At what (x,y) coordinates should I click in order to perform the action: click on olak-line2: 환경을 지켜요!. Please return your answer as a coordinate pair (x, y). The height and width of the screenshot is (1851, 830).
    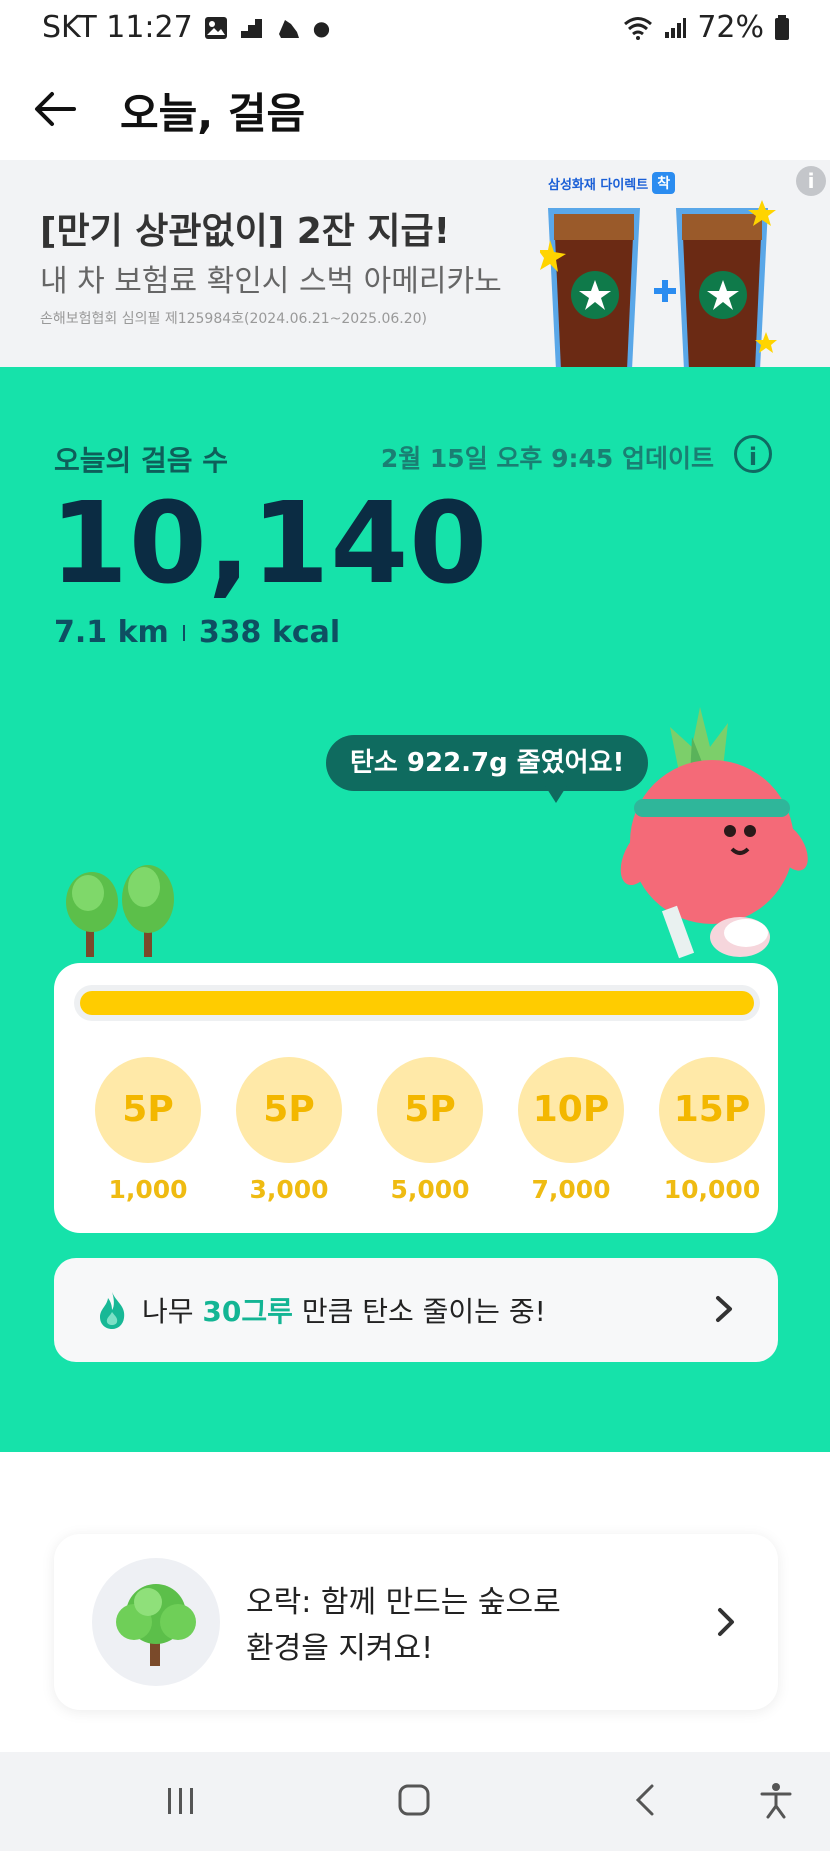
    Looking at the image, I should click on (340, 1648).